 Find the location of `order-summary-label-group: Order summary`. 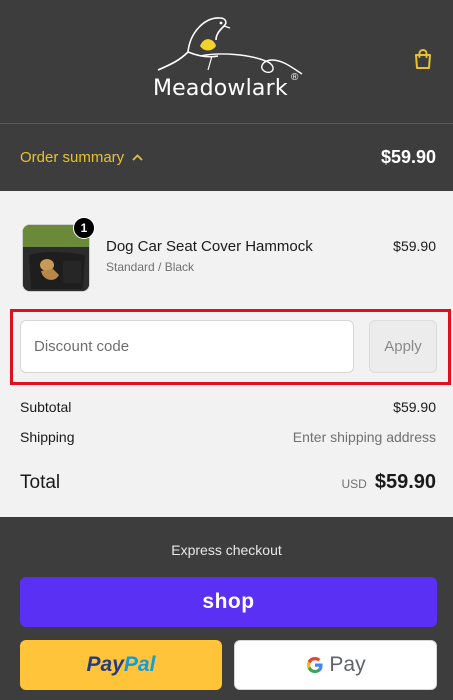

order-summary-label-group: Order summary is located at coordinates (81, 157).